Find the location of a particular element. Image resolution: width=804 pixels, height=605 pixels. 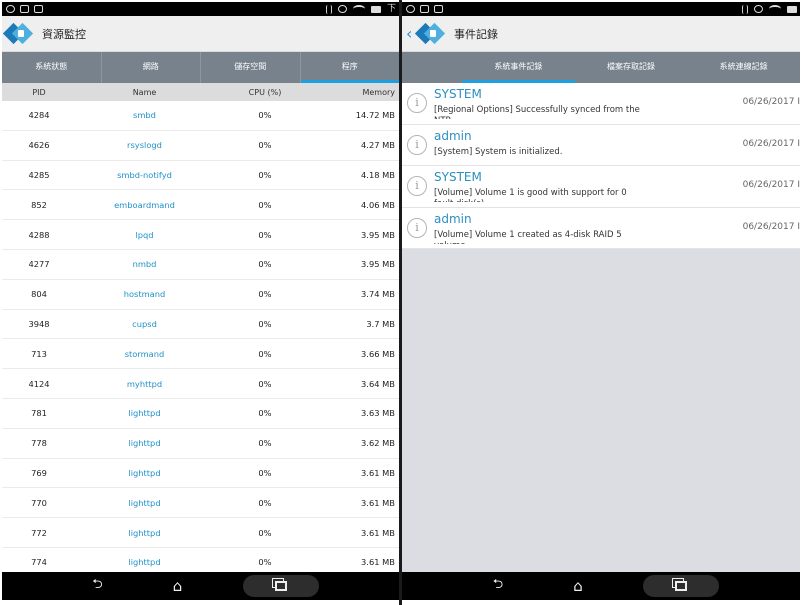

table-row: 4284 smbd 0% 14.72 MB is located at coordinates (200, 116).